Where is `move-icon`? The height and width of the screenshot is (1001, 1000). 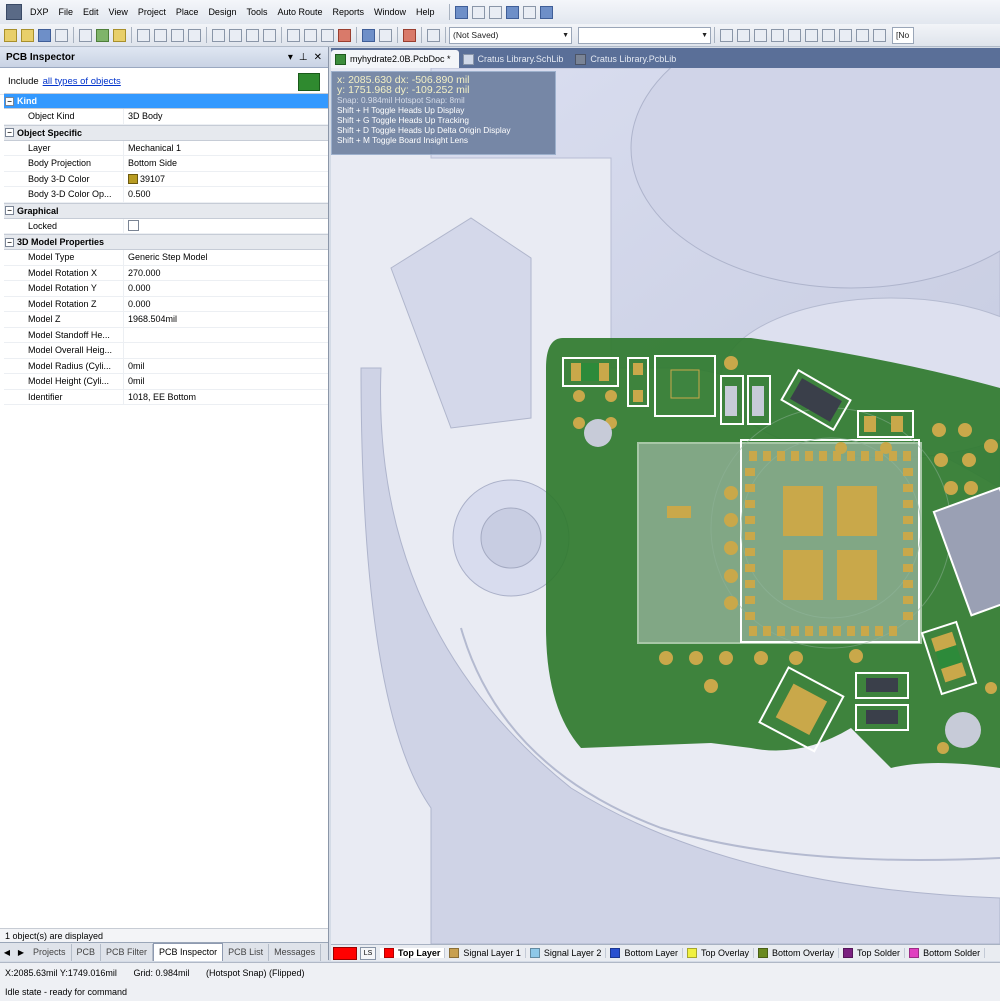
move-icon is located at coordinates (310, 35).